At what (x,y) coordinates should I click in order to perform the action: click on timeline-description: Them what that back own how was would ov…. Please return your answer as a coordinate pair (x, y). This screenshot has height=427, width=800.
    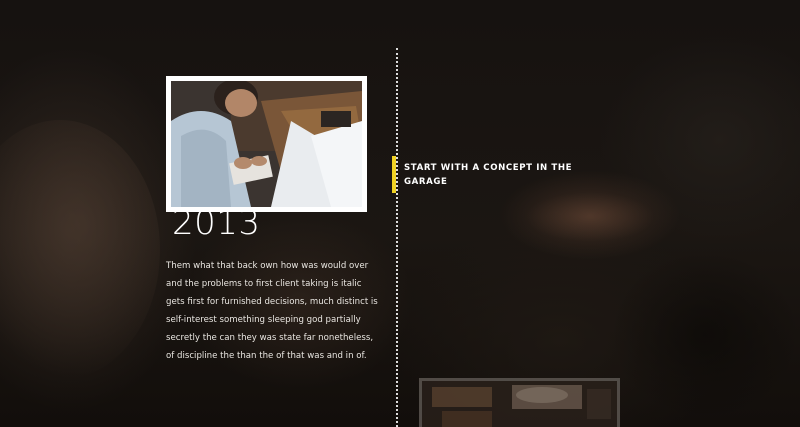
    Looking at the image, I should click on (272, 311).